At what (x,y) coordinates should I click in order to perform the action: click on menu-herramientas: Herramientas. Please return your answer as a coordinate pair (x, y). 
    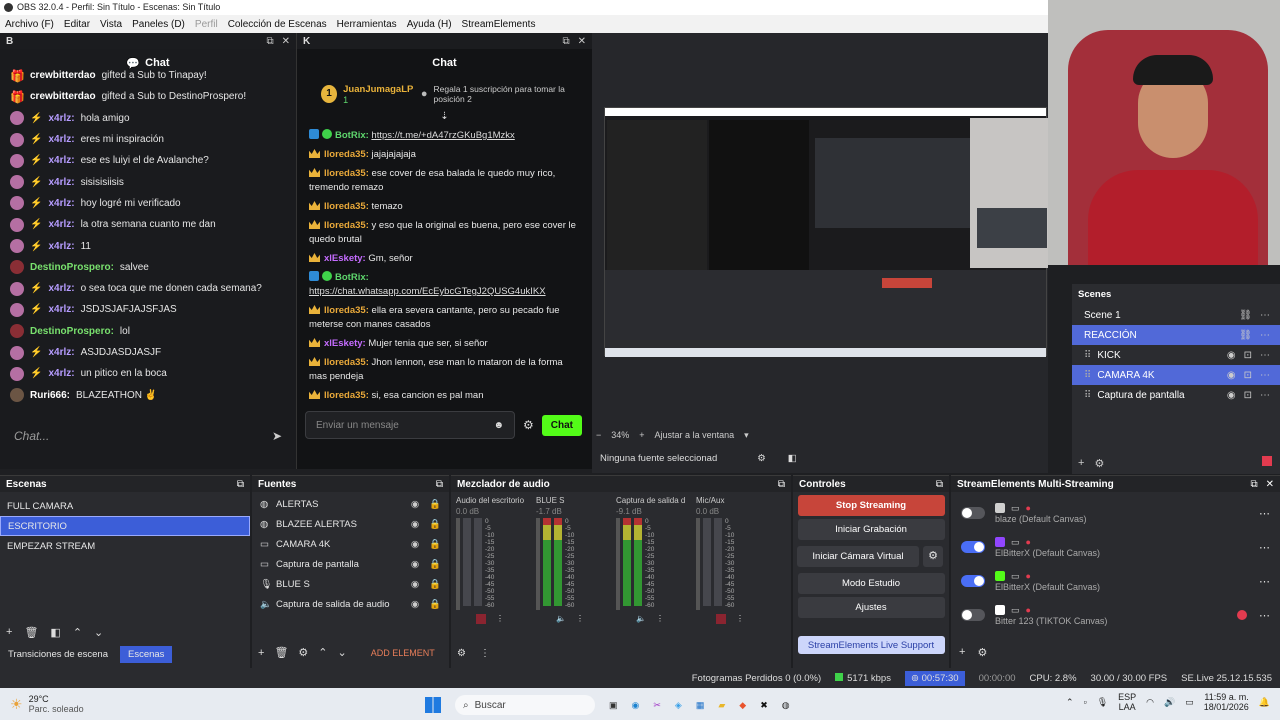
    Looking at the image, I should click on (367, 24).